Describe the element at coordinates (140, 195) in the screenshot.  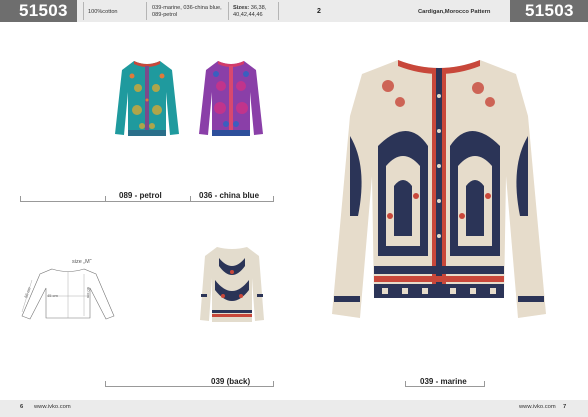
I see `label-petrol: 089 - petrol` at that location.